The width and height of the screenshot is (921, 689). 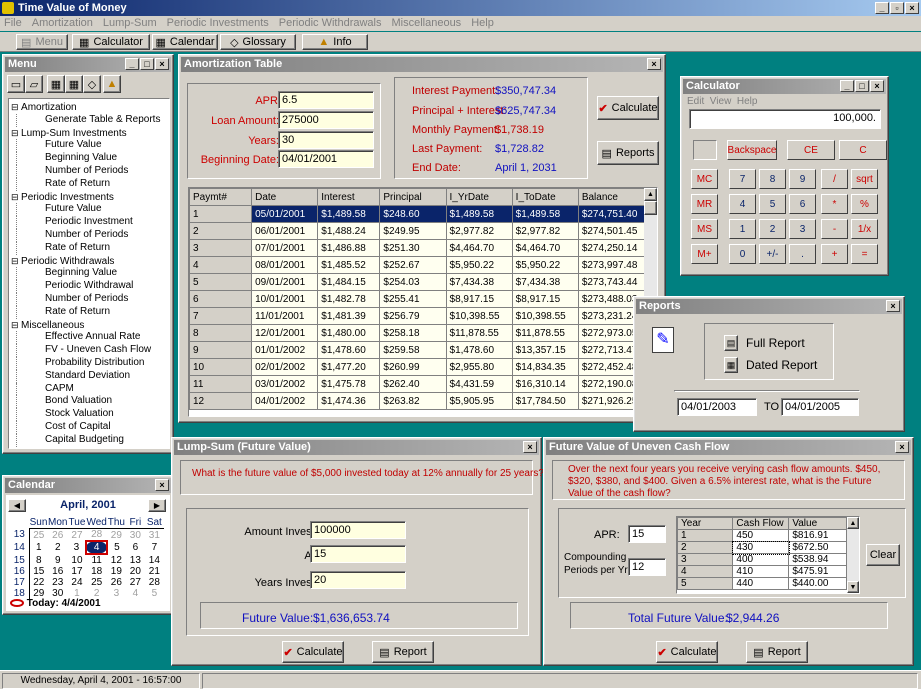 What do you see at coordinates (92, 146) in the screenshot?
I see `tree-item: Future Value` at bounding box center [92, 146].